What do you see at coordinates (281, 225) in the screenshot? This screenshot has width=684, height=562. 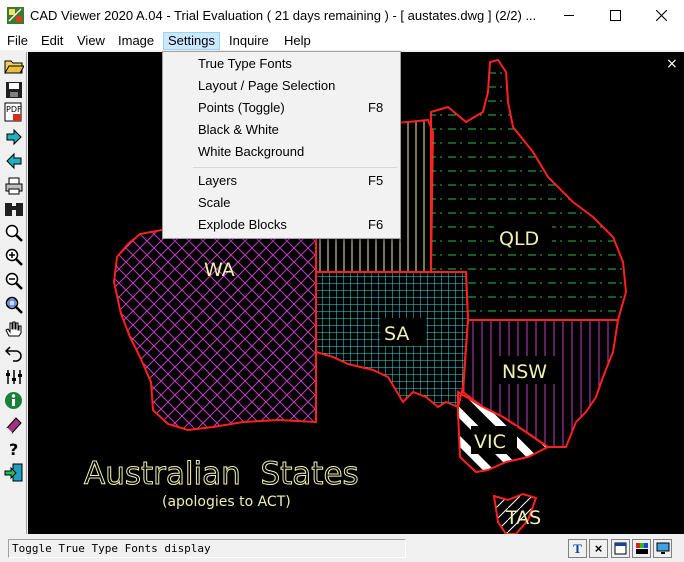 I see `menu-item-explode-blocks: Explode Blocks F6` at bounding box center [281, 225].